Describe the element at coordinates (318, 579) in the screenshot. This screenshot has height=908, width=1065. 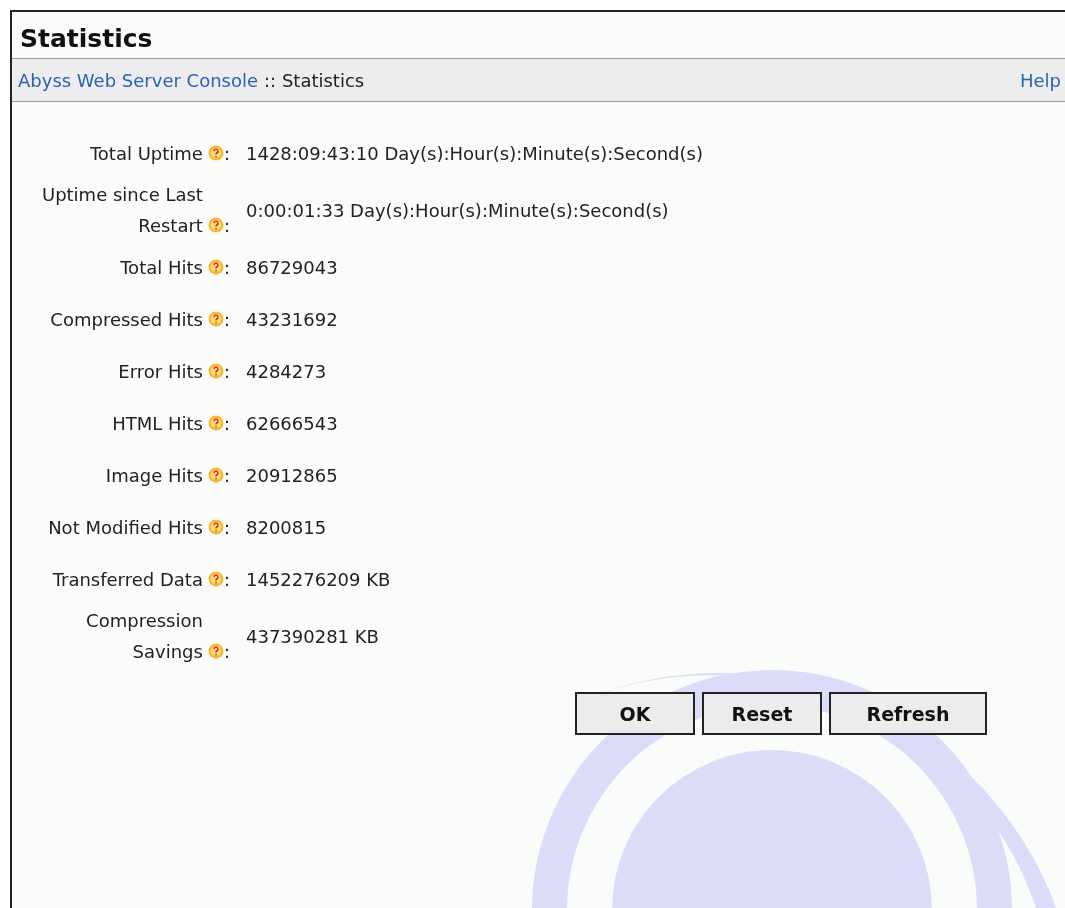
I see `stat-value: 1452276209 KB` at that location.